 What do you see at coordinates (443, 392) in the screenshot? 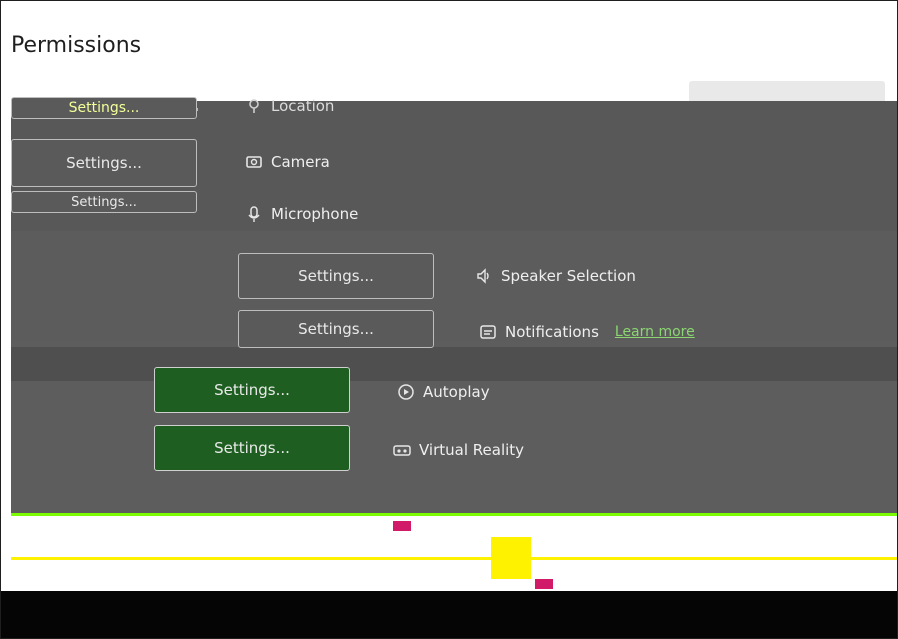
I see `permission-autoplay: Autoplay` at bounding box center [443, 392].